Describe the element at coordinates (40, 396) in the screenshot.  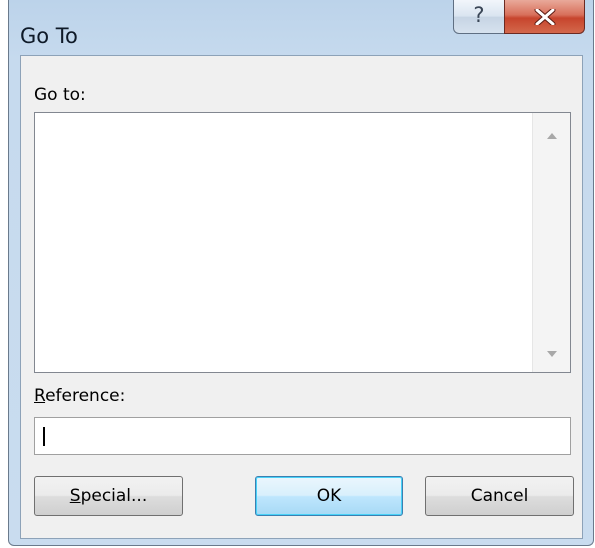
I see `reference-label-accesskey: R` at that location.